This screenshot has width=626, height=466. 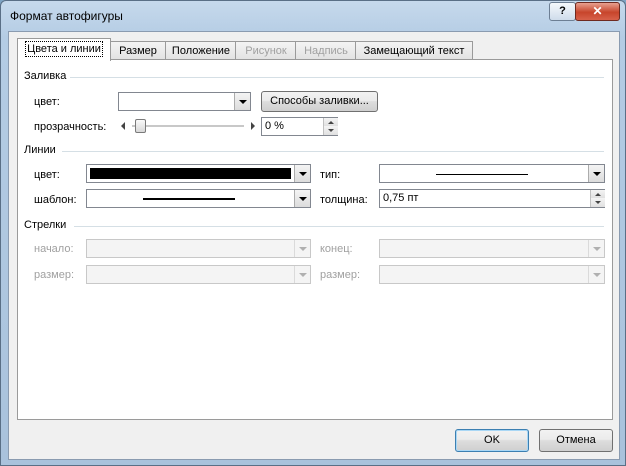 I want to click on help-button: ?, so click(x=562, y=11).